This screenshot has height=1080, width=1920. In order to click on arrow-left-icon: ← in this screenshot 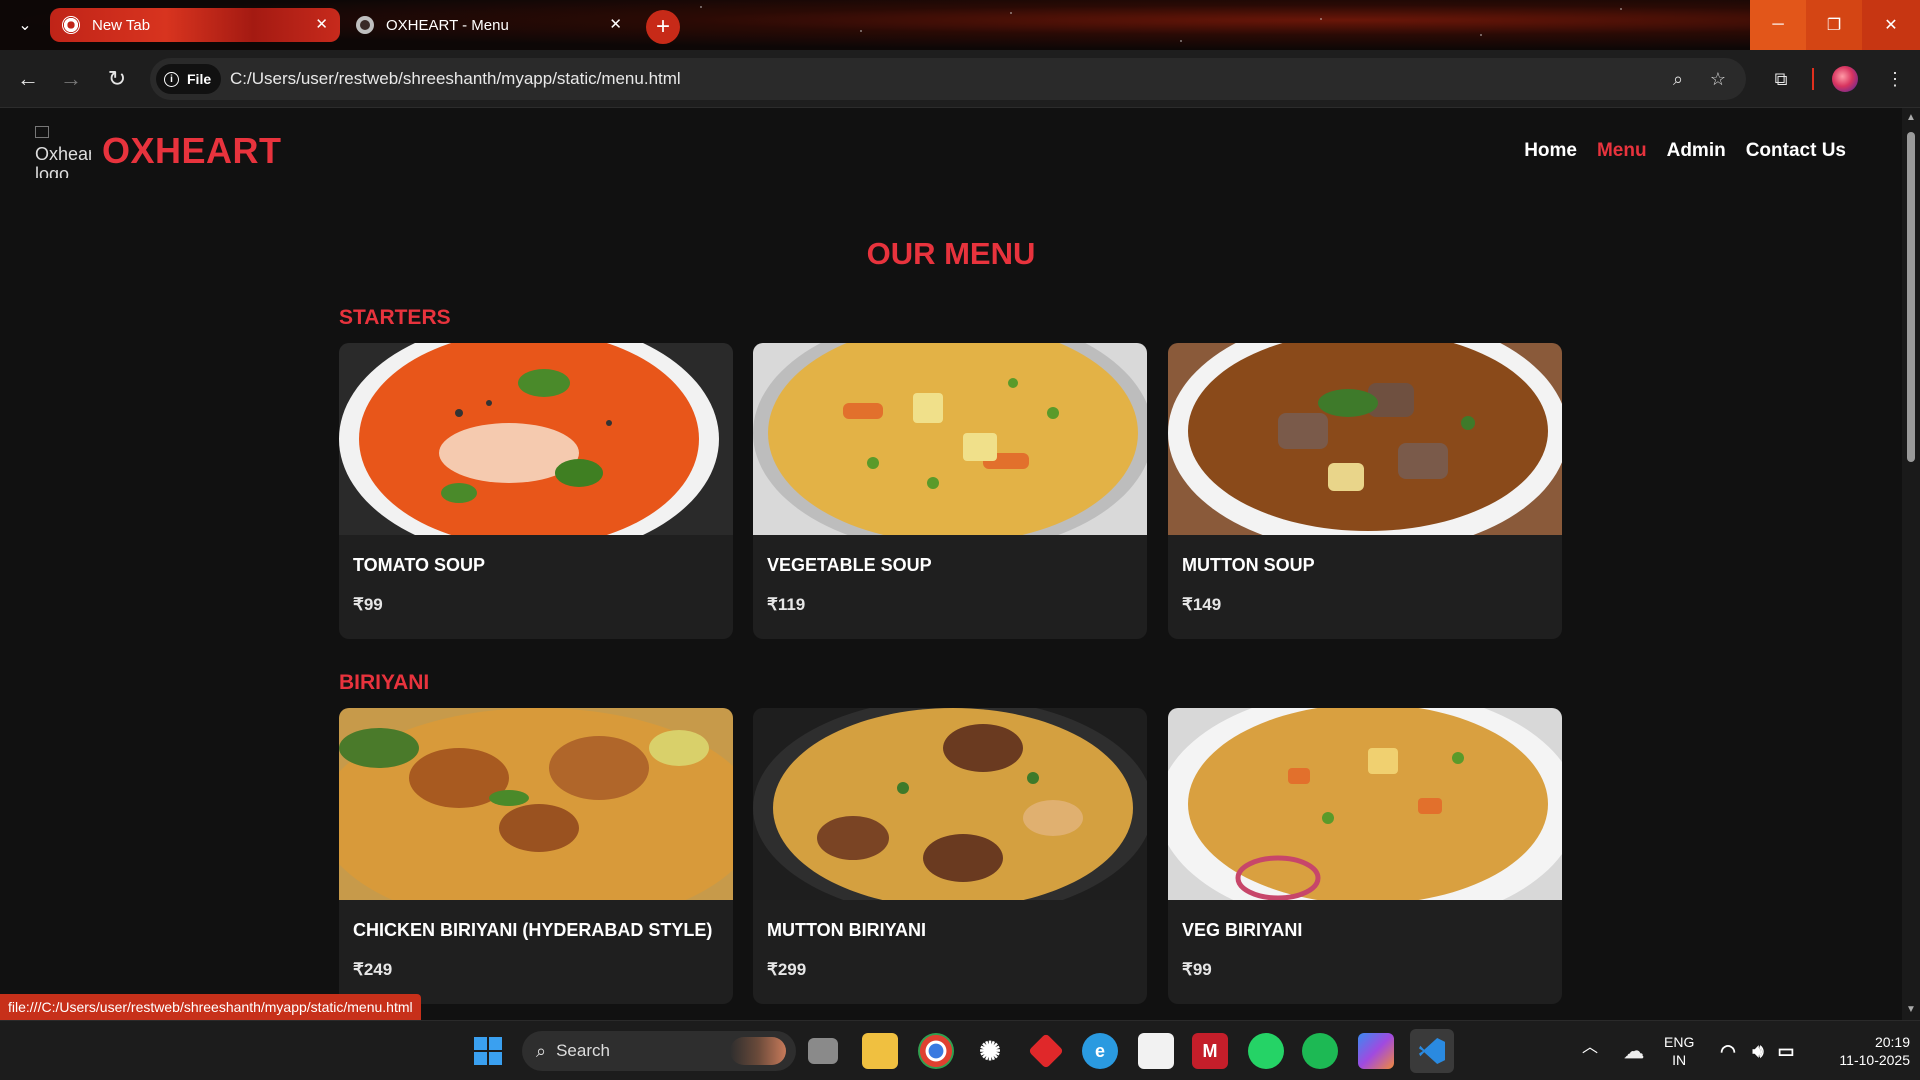, I will do `click(28, 78)`.